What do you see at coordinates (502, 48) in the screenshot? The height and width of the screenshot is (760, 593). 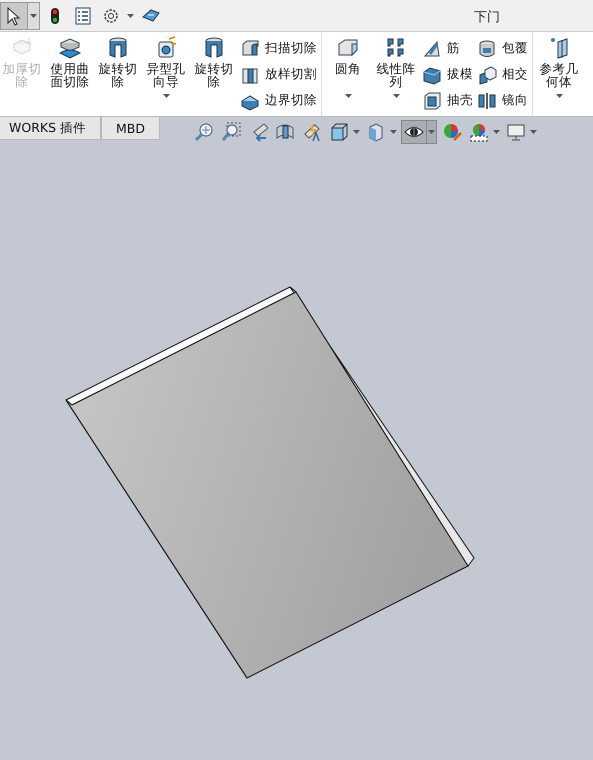 I see `ribbon-button: 包覆` at bounding box center [502, 48].